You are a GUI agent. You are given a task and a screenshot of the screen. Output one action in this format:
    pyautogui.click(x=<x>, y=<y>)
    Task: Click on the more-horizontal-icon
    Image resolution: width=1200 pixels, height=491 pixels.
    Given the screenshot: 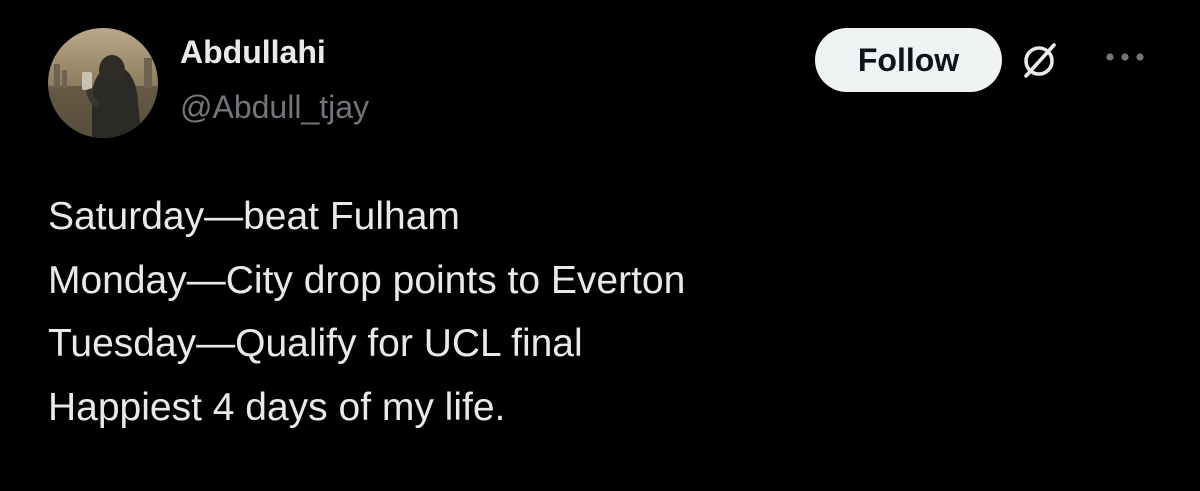 What is the action you would take?
    pyautogui.click(x=1125, y=57)
    